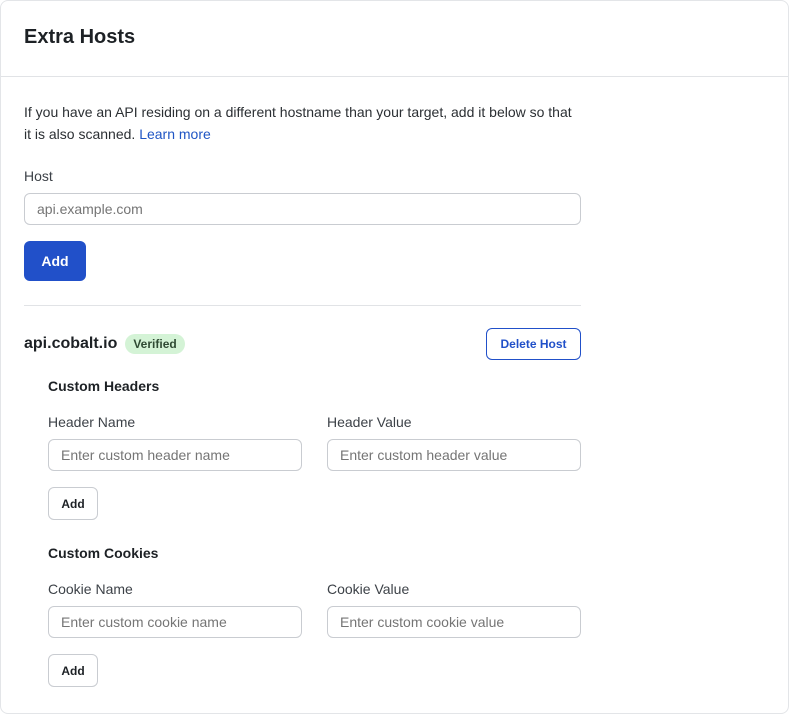  Describe the element at coordinates (71, 343) in the screenshot. I see `host-name: api.cobalt.io` at that location.